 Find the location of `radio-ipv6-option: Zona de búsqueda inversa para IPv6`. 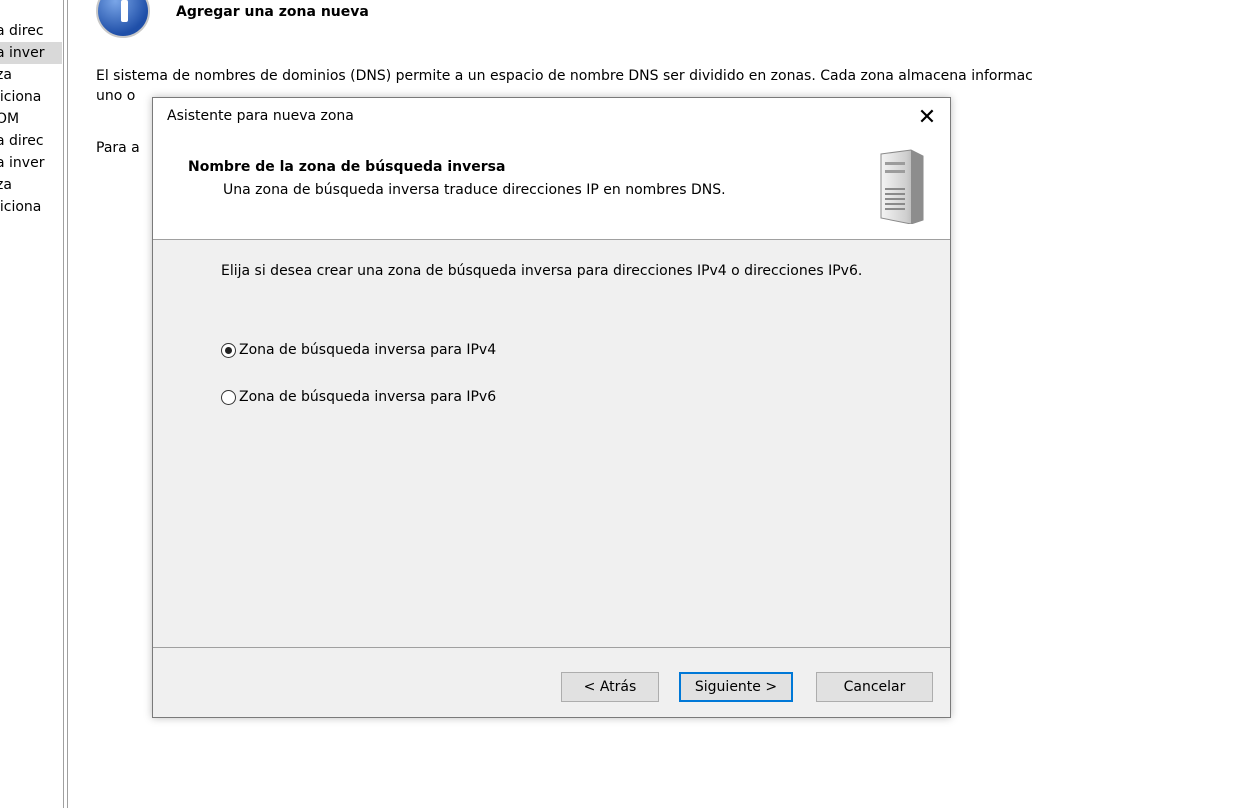

radio-ipv6-option: Zona de búsqueda inversa para IPv6 is located at coordinates (358, 397).